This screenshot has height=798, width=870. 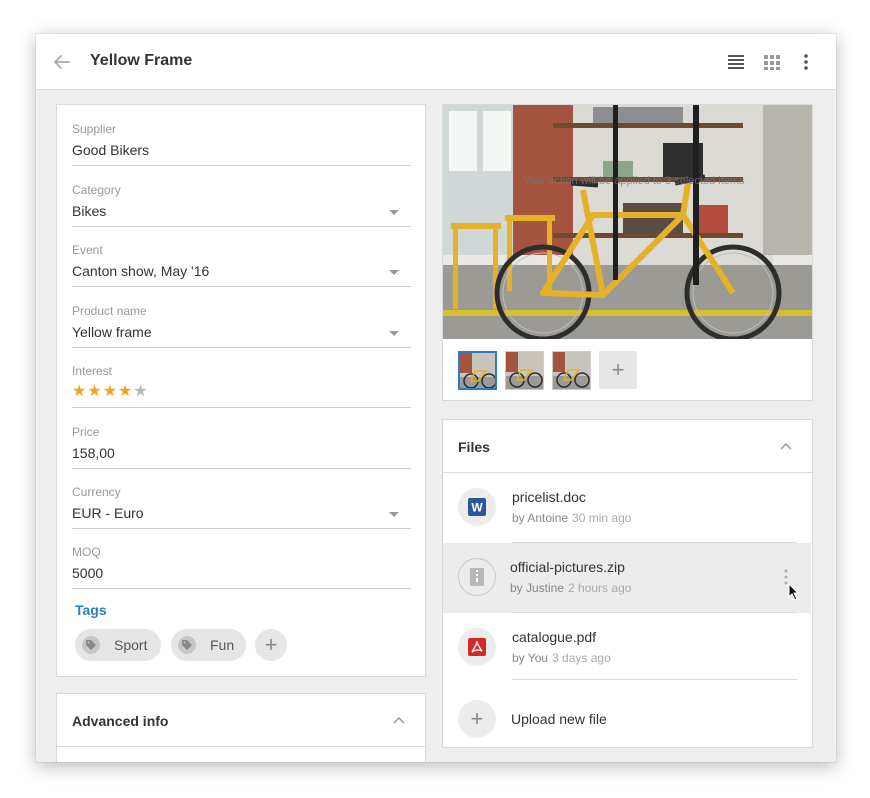 What do you see at coordinates (567, 567) in the screenshot?
I see `file-name: official-pictures.zip` at bounding box center [567, 567].